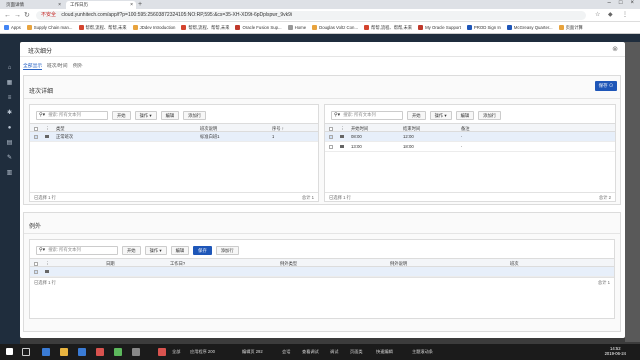  Describe the element at coordinates (101, 5) in the screenshot. I see `browser-tab-active: 工作日历 ×` at that location.